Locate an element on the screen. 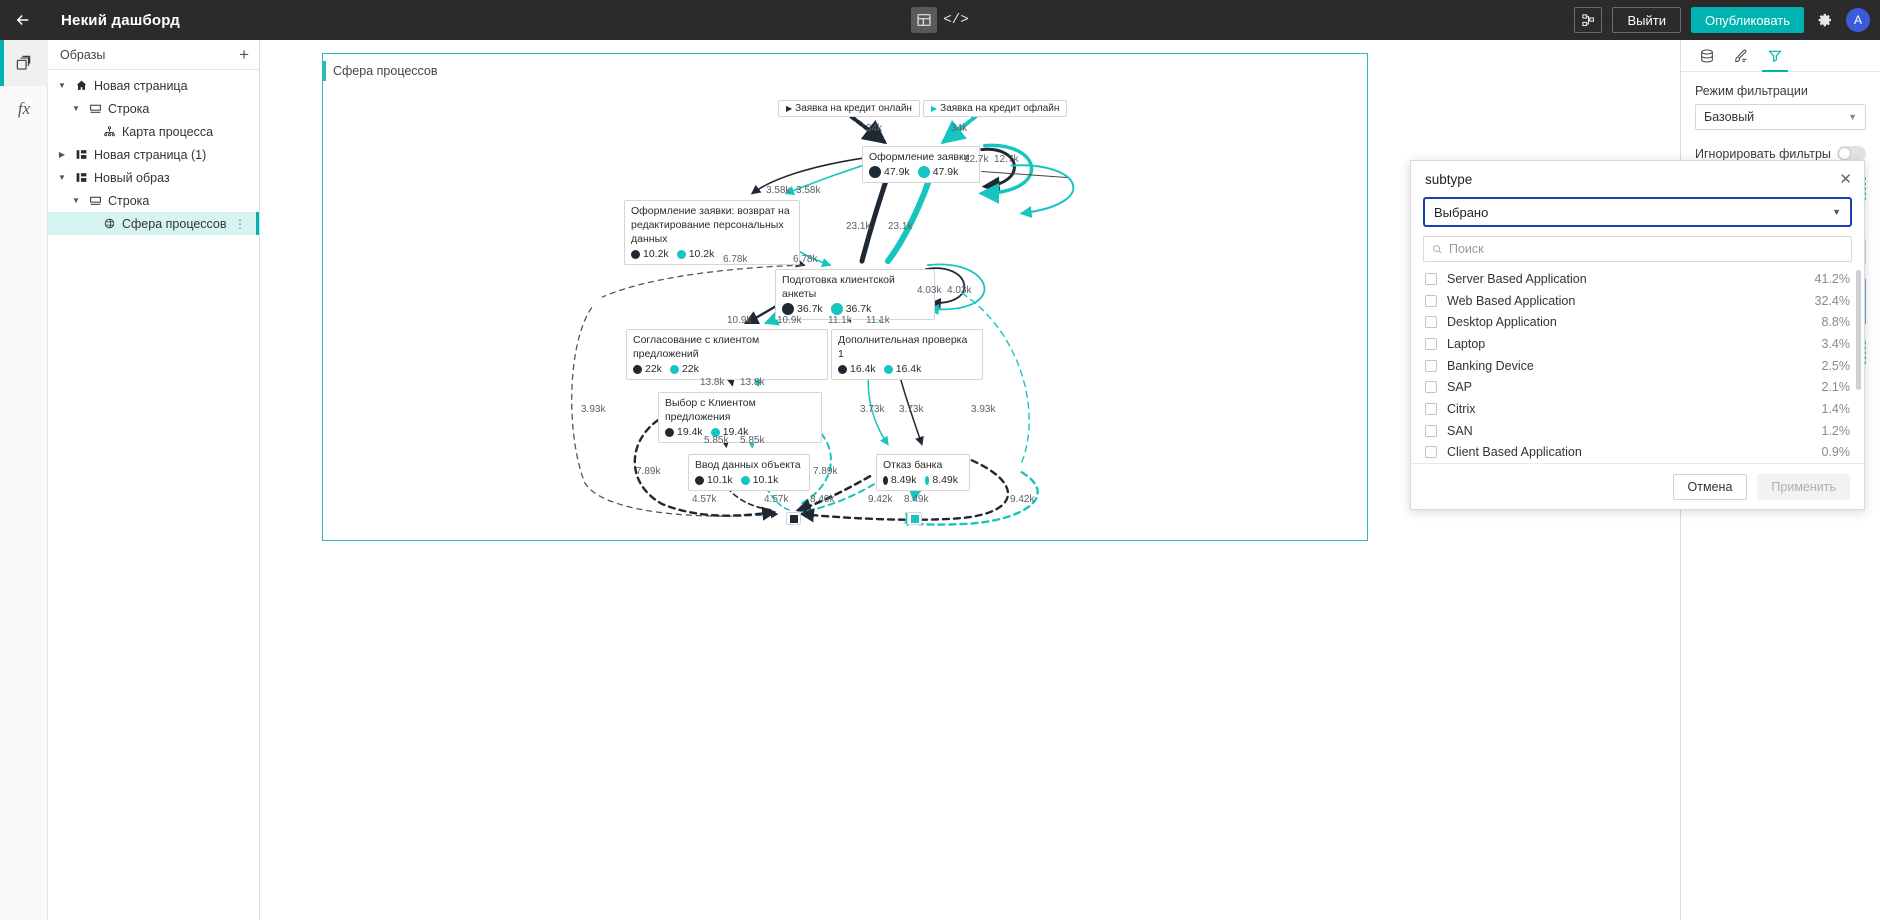 This screenshot has width=1880, height=920. pages-icon is located at coordinates (23, 62).